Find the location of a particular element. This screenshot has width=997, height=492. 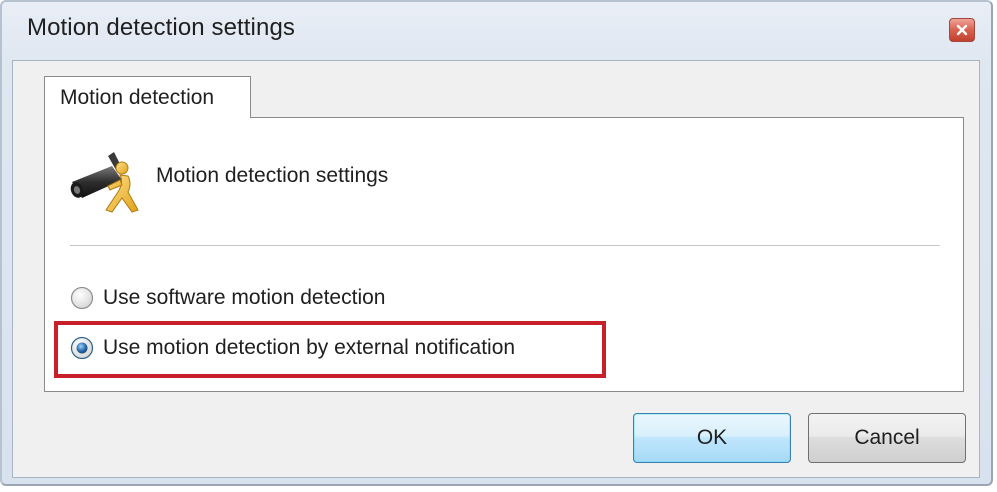

close-icon is located at coordinates (962, 30).